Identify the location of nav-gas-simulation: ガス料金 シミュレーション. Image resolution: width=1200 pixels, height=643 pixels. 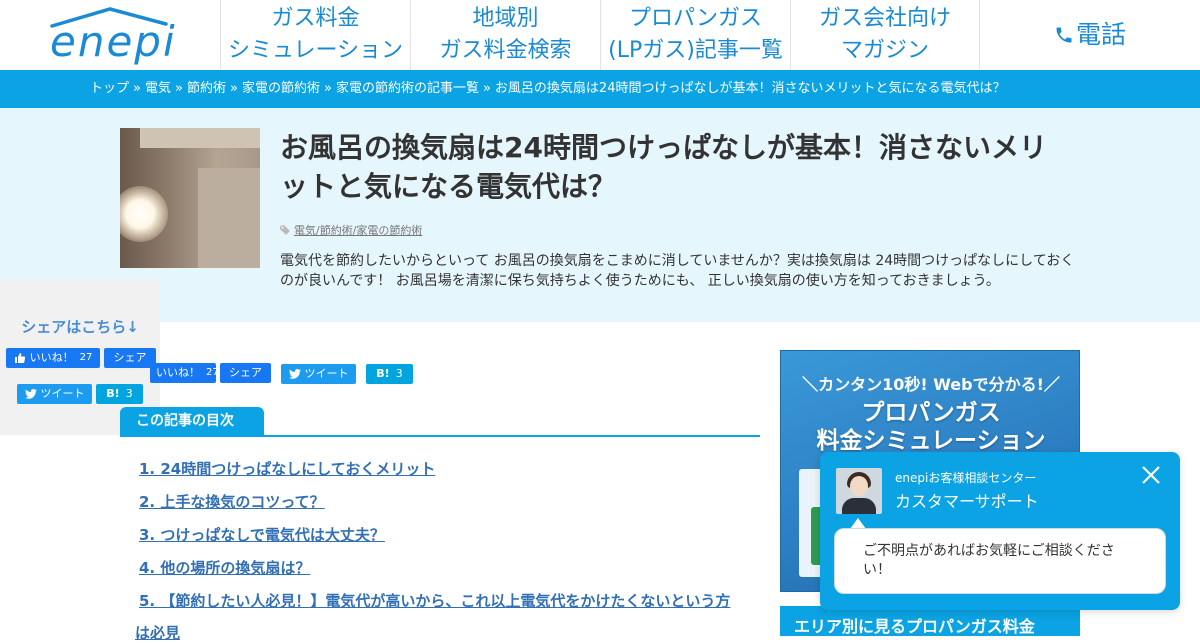
(315, 35).